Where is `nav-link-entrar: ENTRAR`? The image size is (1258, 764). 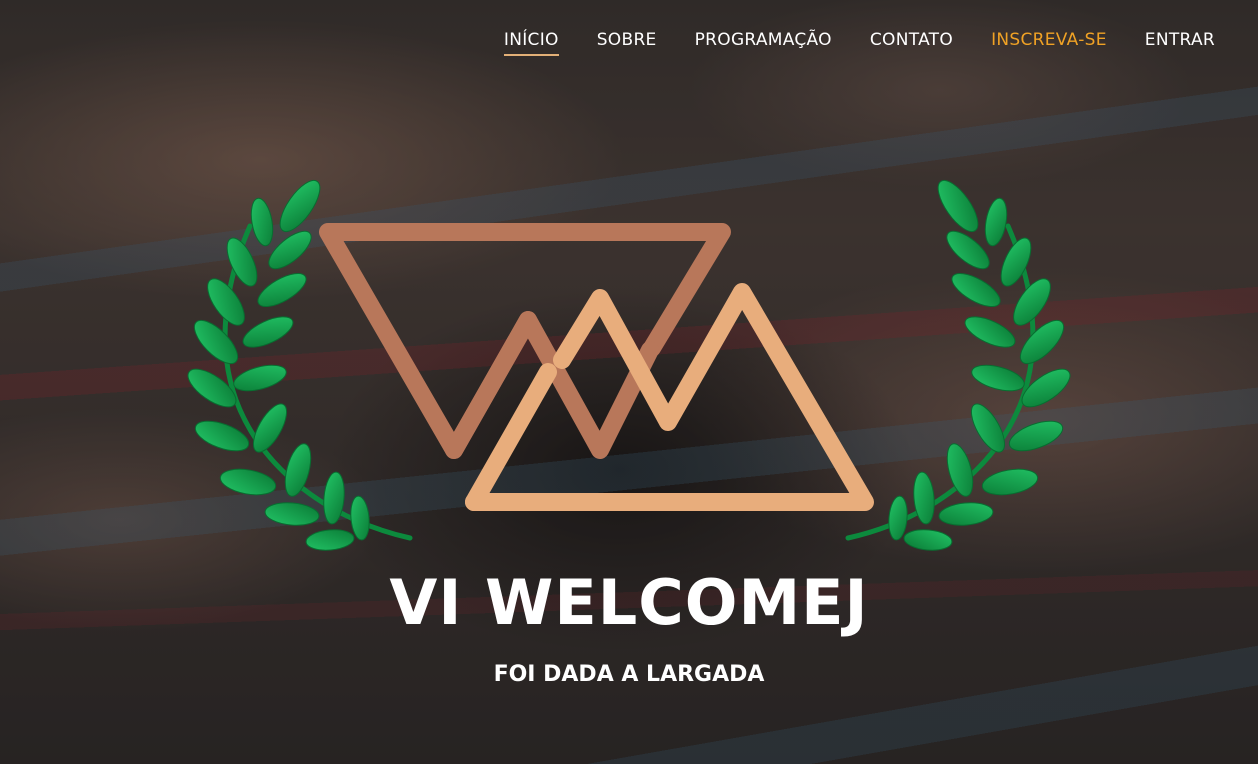 nav-link-entrar: ENTRAR is located at coordinates (1180, 43).